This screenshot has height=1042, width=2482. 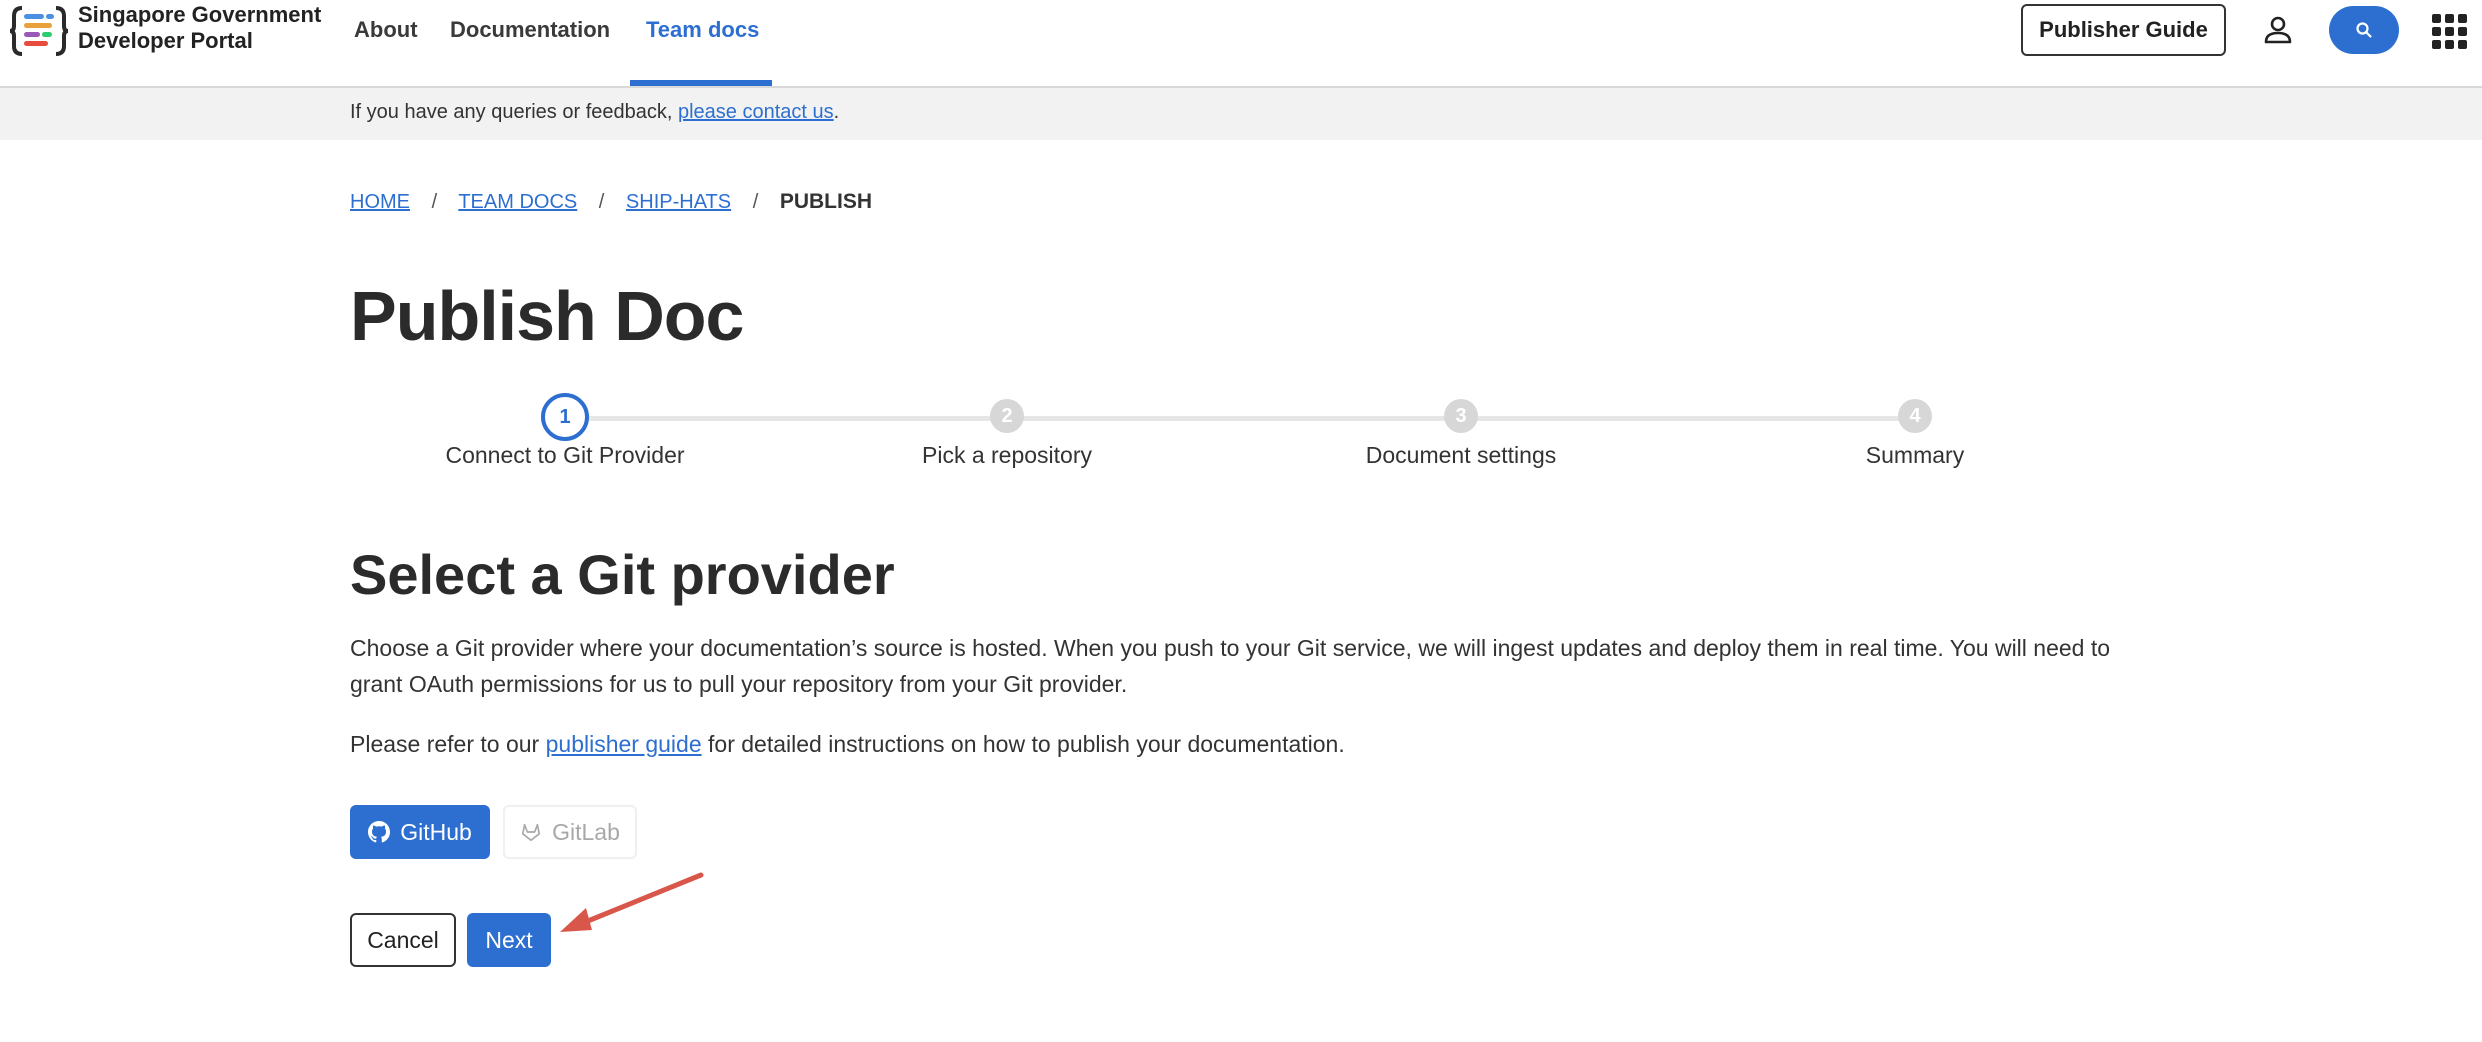 What do you see at coordinates (586, 831) in the screenshot?
I see `gitlab-label: GitLab` at bounding box center [586, 831].